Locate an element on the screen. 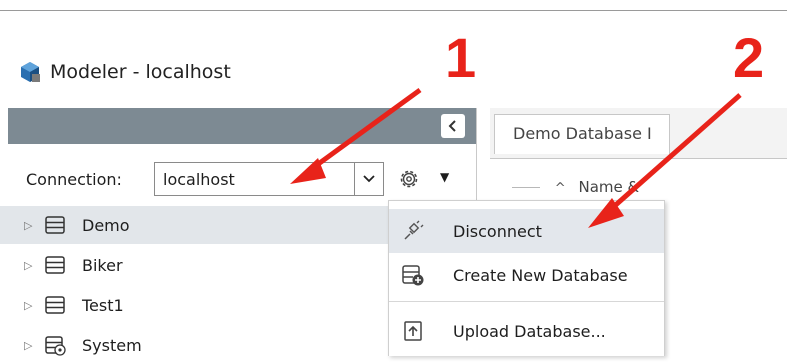 The height and width of the screenshot is (364, 787). tree-item-system: ▷ System is located at coordinates (195, 345).